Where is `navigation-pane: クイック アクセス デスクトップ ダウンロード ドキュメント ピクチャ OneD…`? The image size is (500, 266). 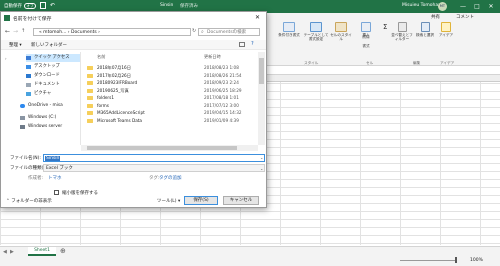 navigation-pane: クイック アクセス デスクトップ ダウンロード ドキュメント ピクチャ OneD… is located at coordinates (49, 98).